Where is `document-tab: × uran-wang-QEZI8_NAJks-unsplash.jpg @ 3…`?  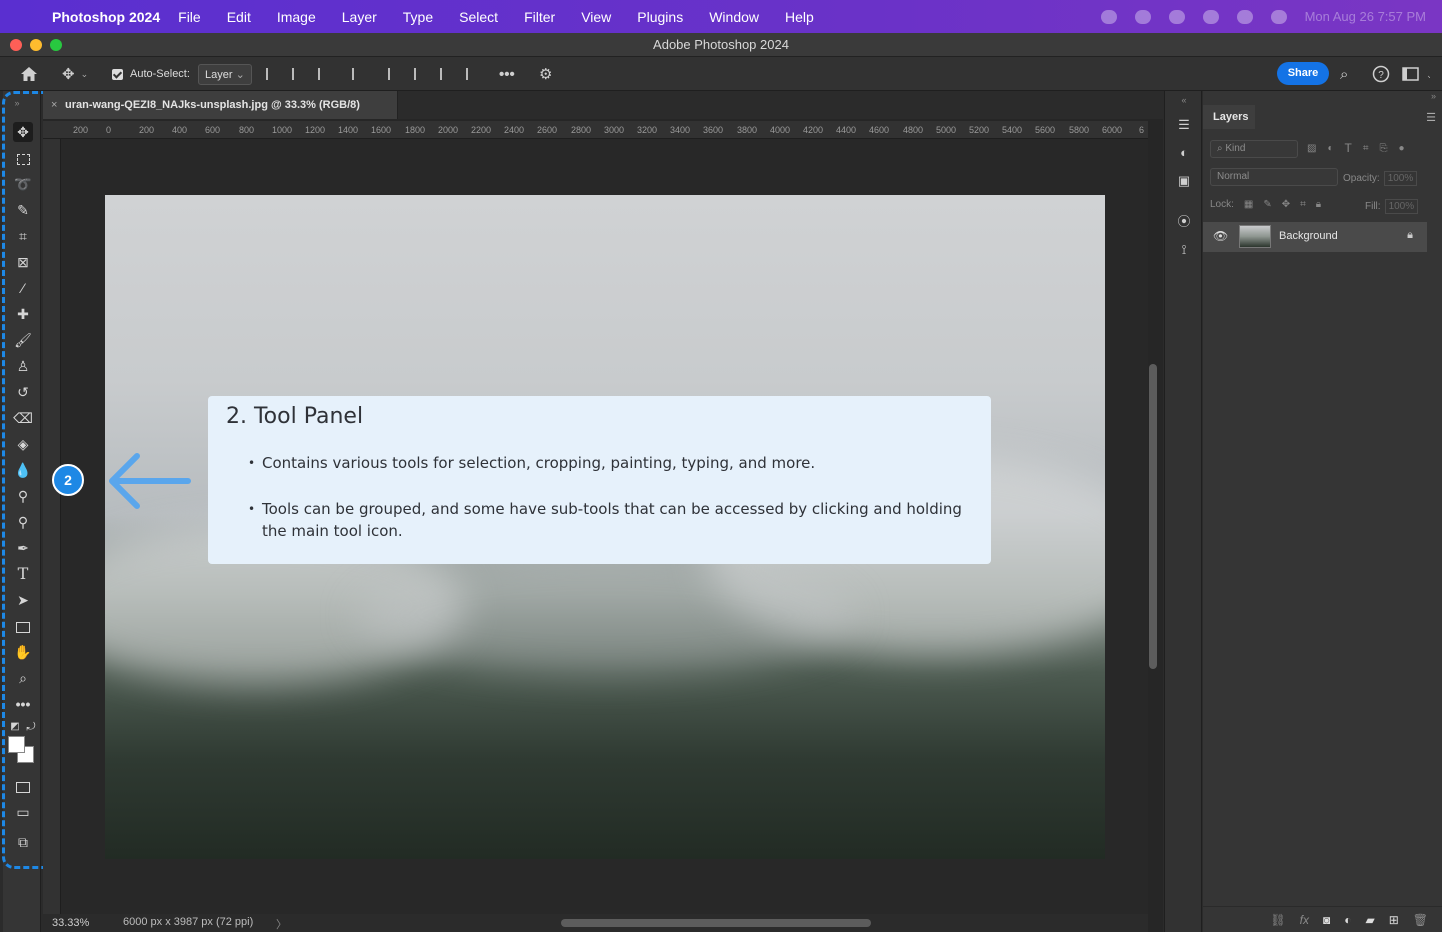 document-tab: × uran-wang-QEZI8_NAJks-unsplash.jpg @ 3… is located at coordinates (220, 105).